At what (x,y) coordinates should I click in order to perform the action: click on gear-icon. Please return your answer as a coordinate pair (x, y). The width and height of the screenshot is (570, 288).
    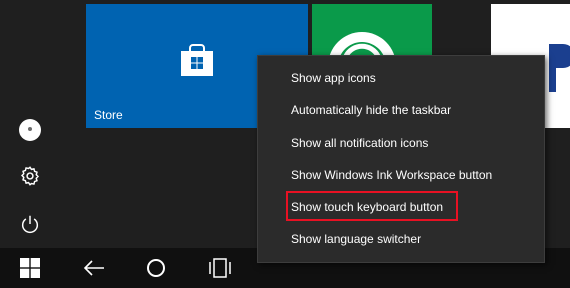
    Looking at the image, I should click on (30, 176).